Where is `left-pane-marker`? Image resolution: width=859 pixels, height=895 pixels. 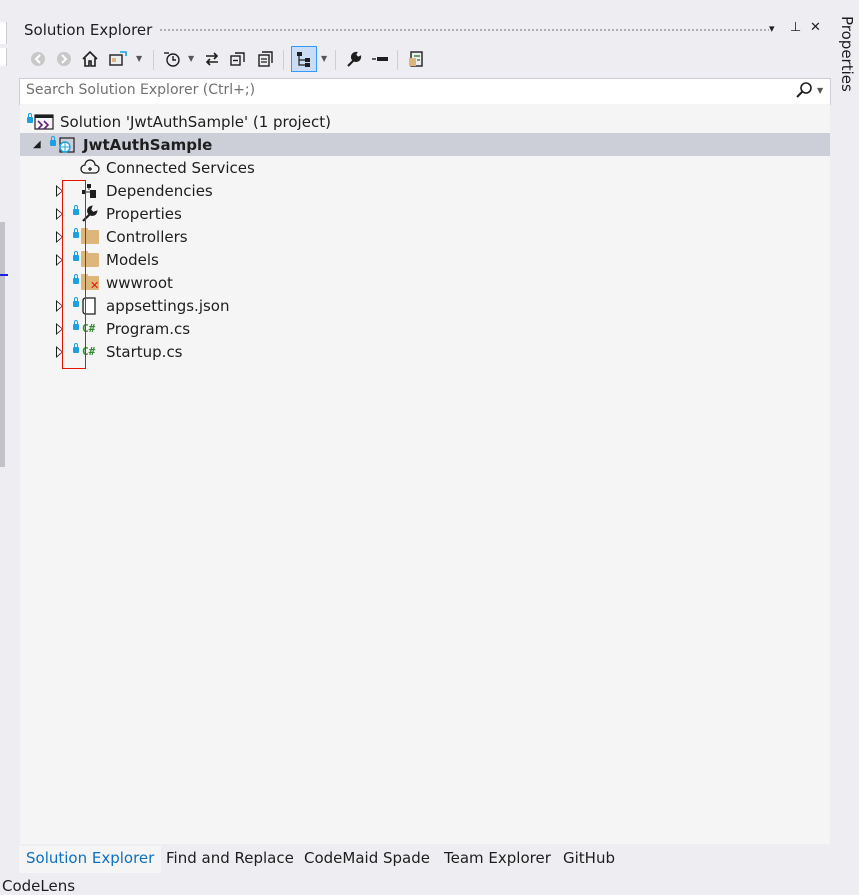 left-pane-marker is located at coordinates (4, 275).